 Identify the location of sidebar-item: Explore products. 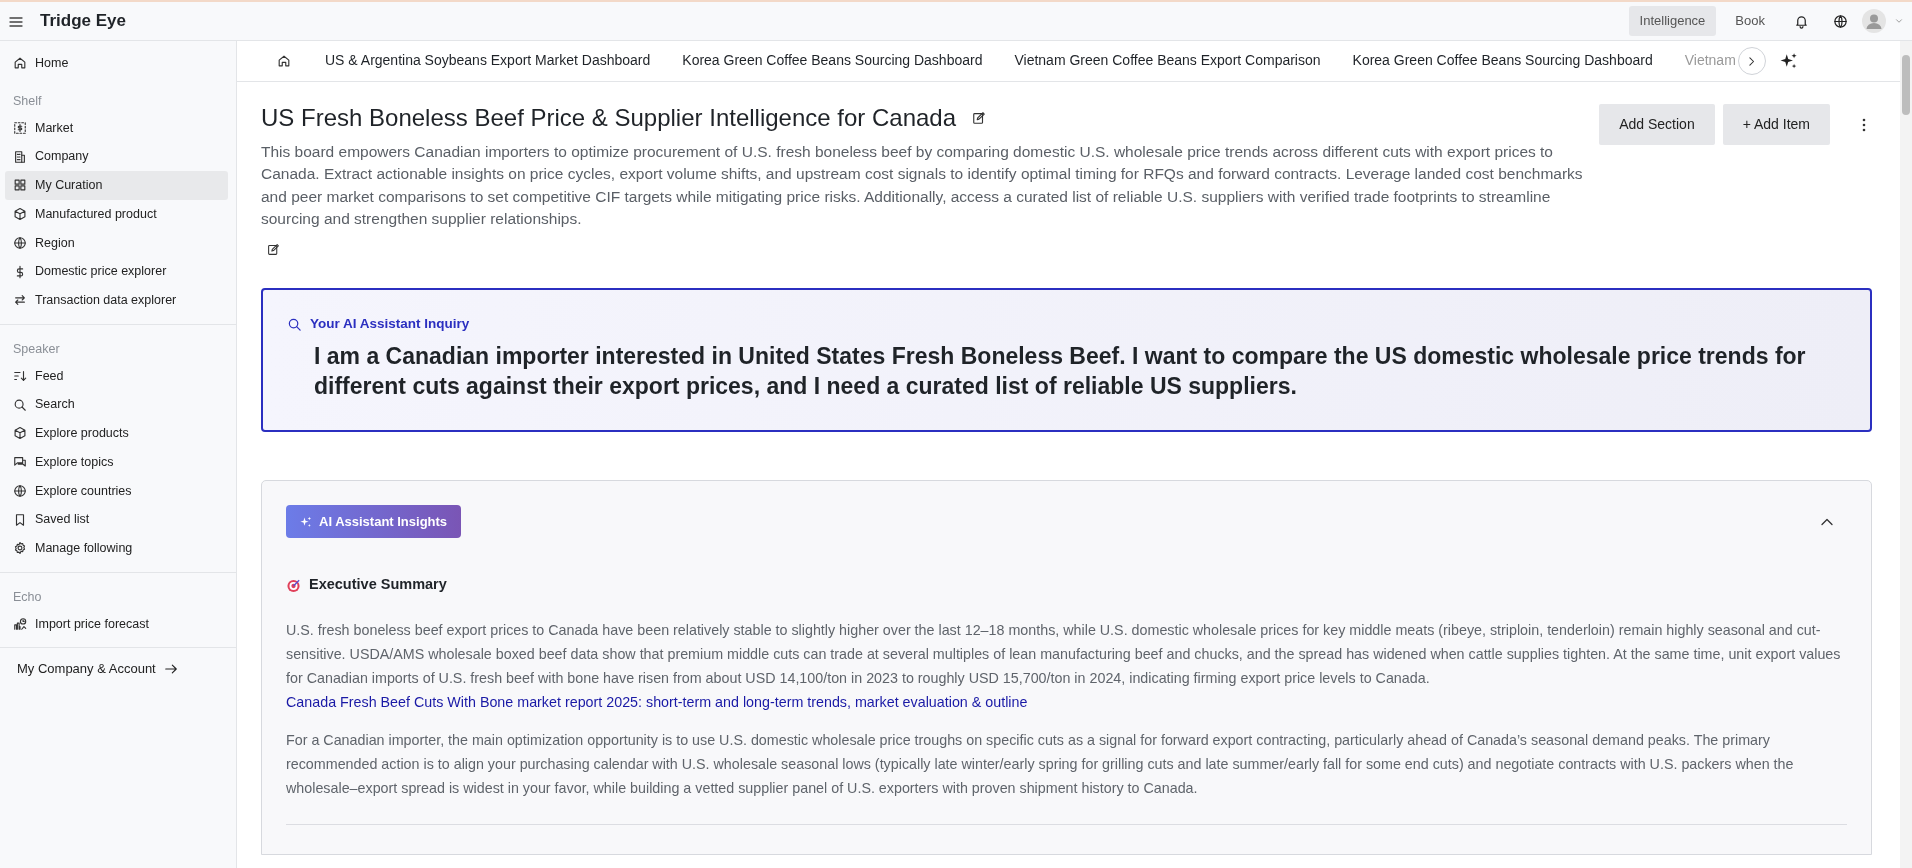
(116, 433).